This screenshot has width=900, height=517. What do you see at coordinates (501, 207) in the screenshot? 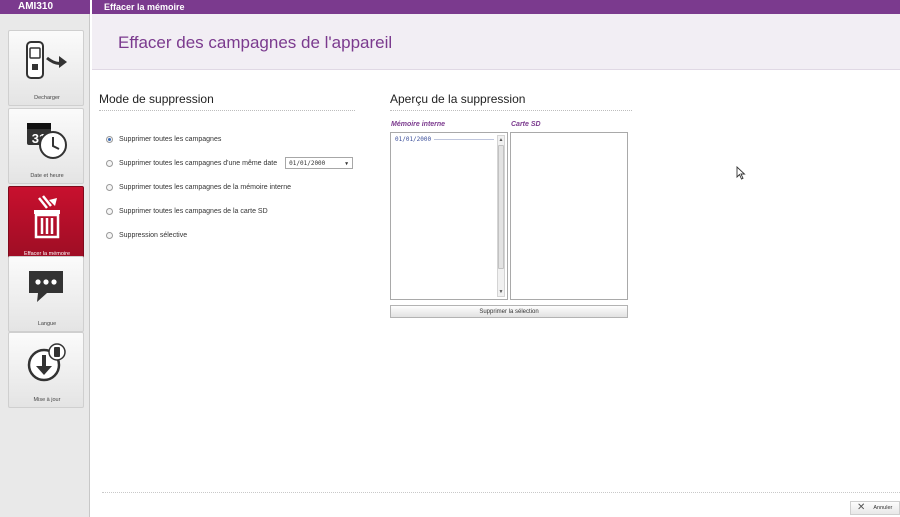
I see `scrollbar-thumb` at bounding box center [501, 207].